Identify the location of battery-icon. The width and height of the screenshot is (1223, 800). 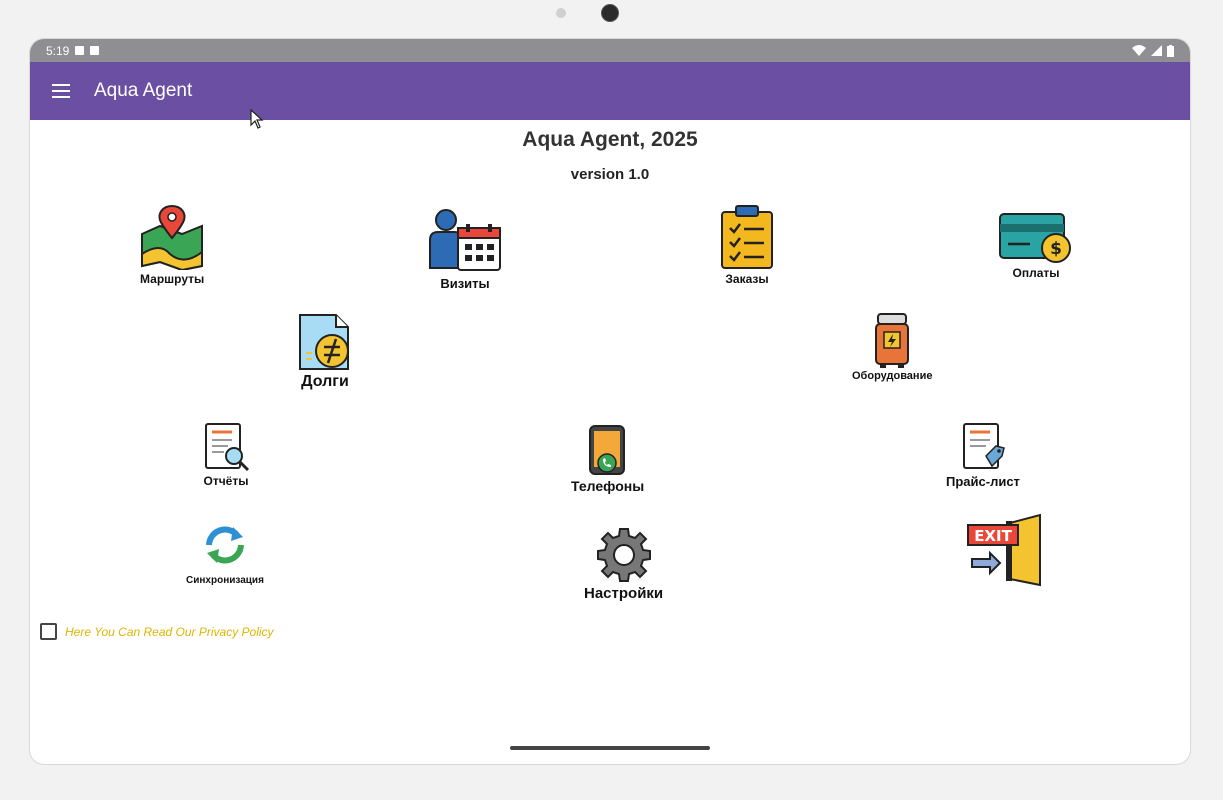
(1170, 50).